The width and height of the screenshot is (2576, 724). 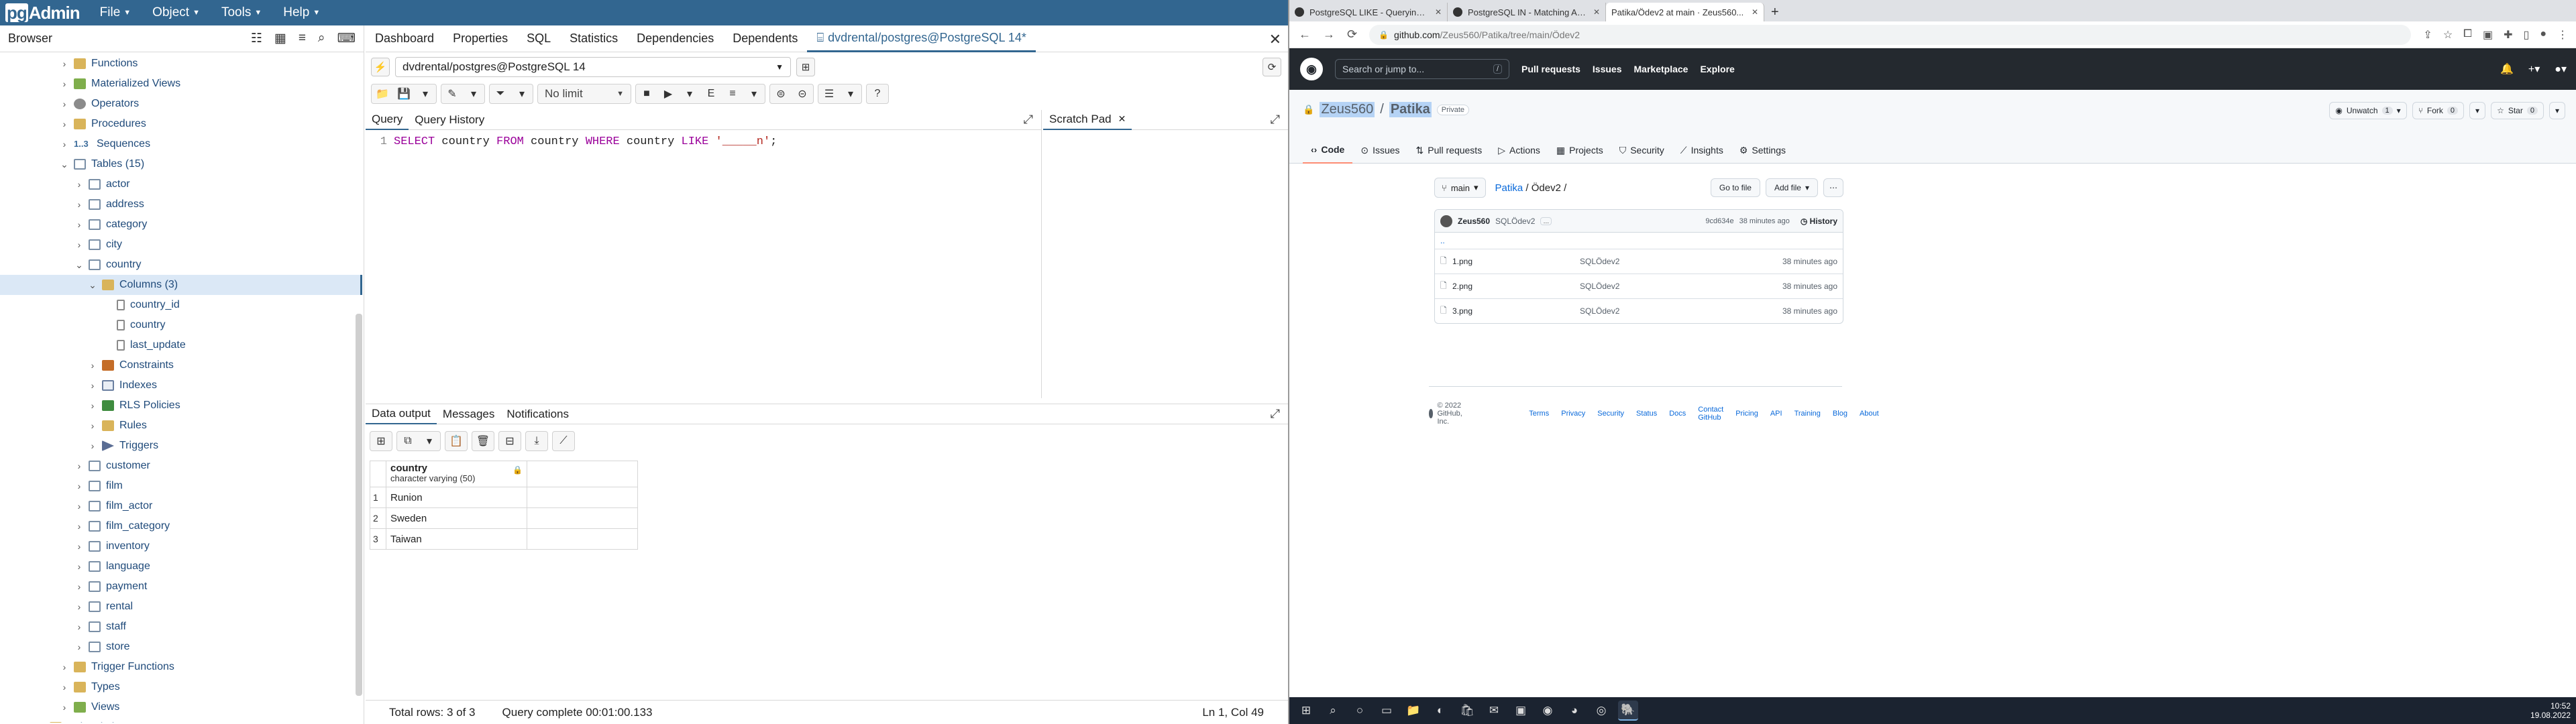 I want to click on tree-item: › Views, so click(x=59, y=707).